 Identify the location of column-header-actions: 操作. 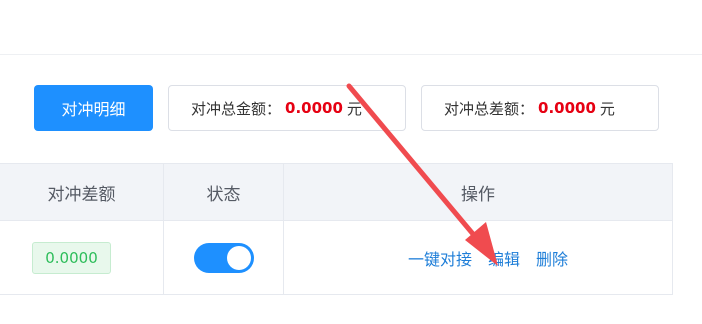
(478, 192).